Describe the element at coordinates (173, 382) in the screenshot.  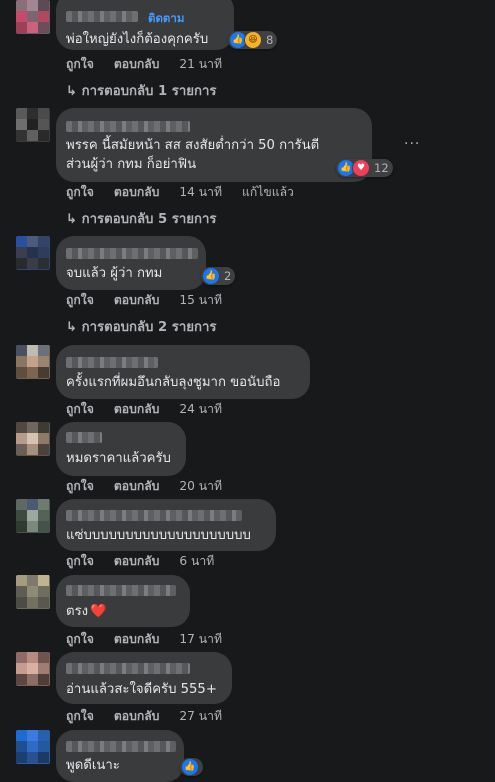
I see `comment-text: ครั้งแรกที่ผมอึนกลับลุงชูมาก ขอนับถือ` at that location.